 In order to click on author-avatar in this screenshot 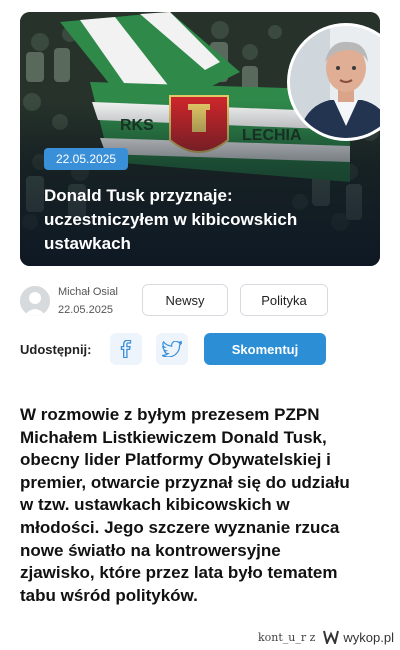, I will do `click(35, 301)`.